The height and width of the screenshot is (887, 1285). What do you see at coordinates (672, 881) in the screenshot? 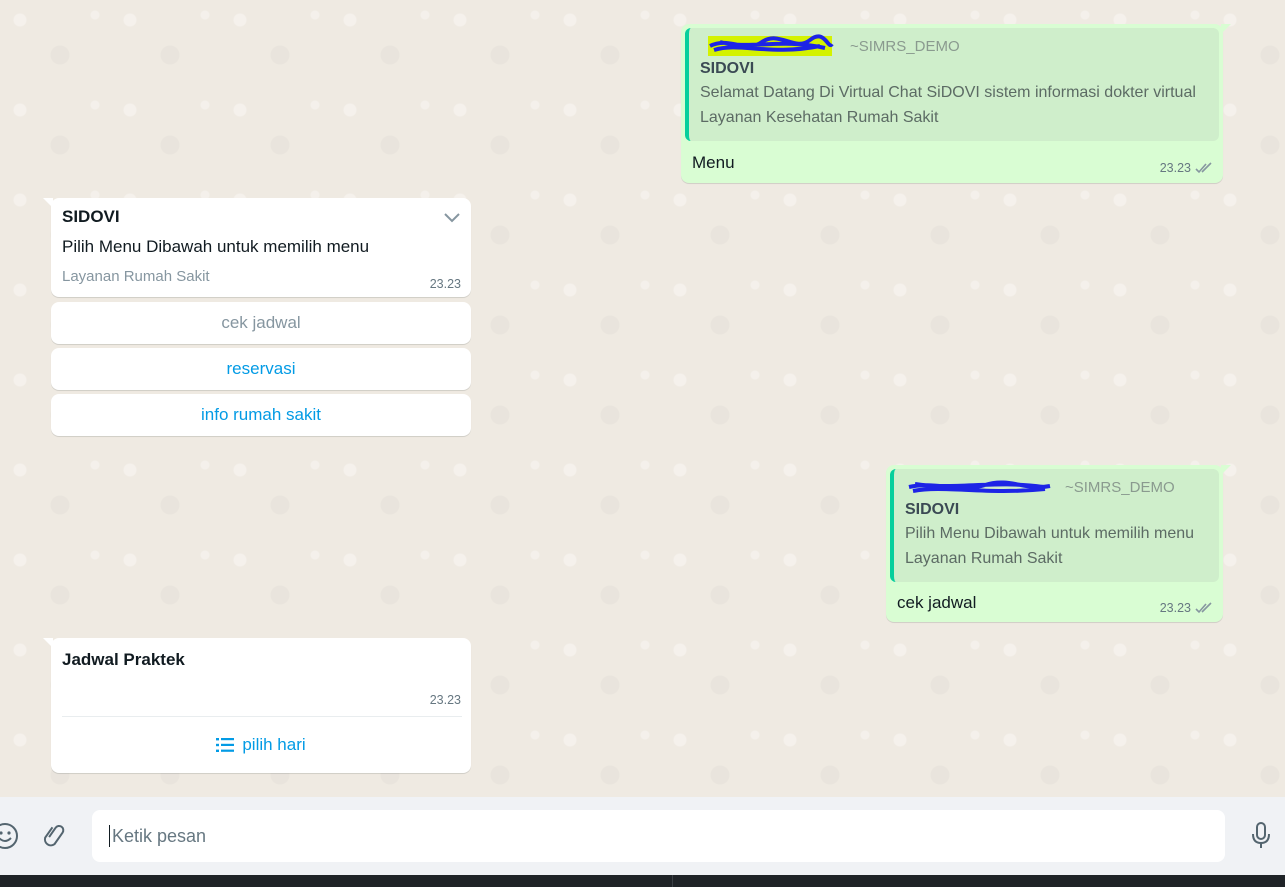
I see `taskbar-separator` at bounding box center [672, 881].